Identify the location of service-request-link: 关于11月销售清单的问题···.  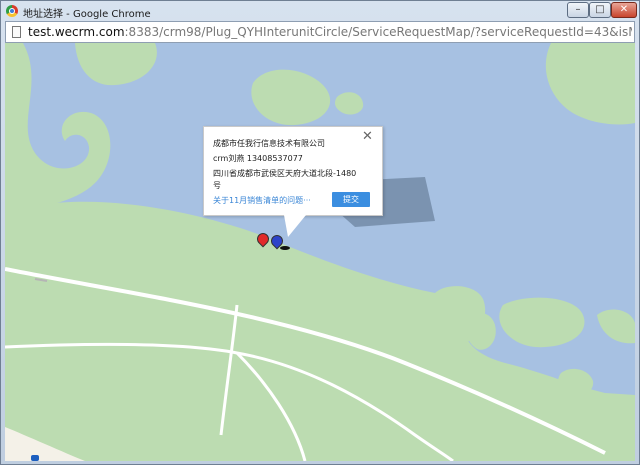
(262, 200).